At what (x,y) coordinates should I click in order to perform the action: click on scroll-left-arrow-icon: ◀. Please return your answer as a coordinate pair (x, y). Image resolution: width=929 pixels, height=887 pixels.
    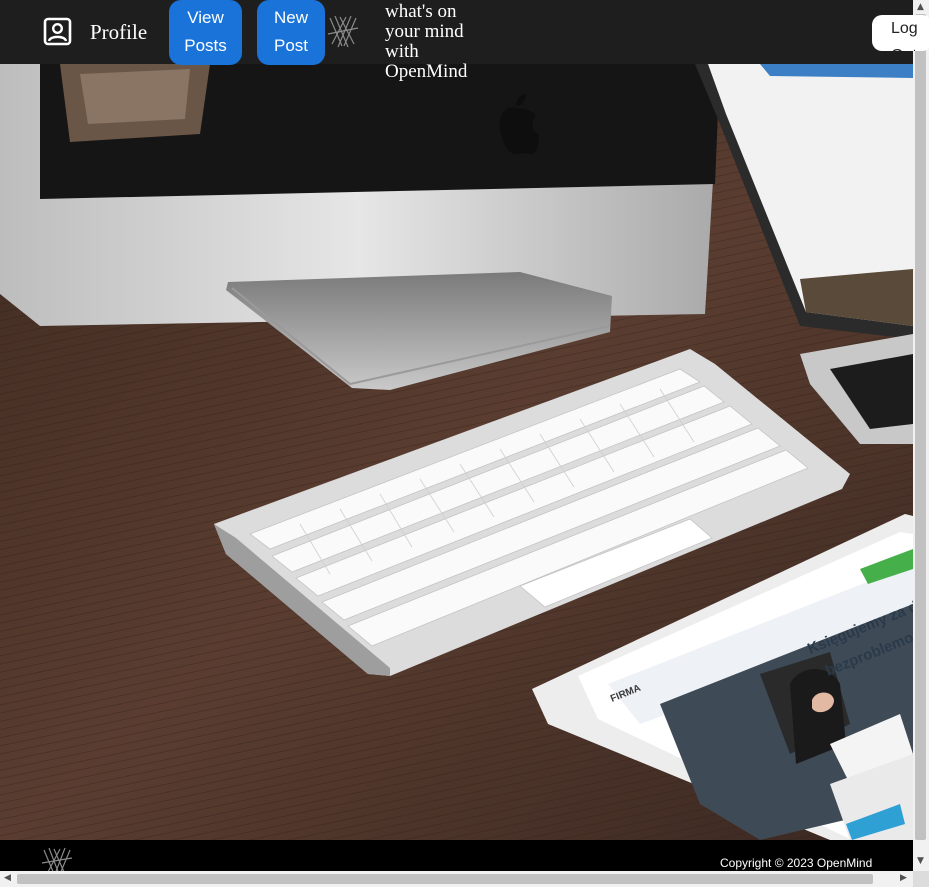
    Looking at the image, I should click on (7, 878).